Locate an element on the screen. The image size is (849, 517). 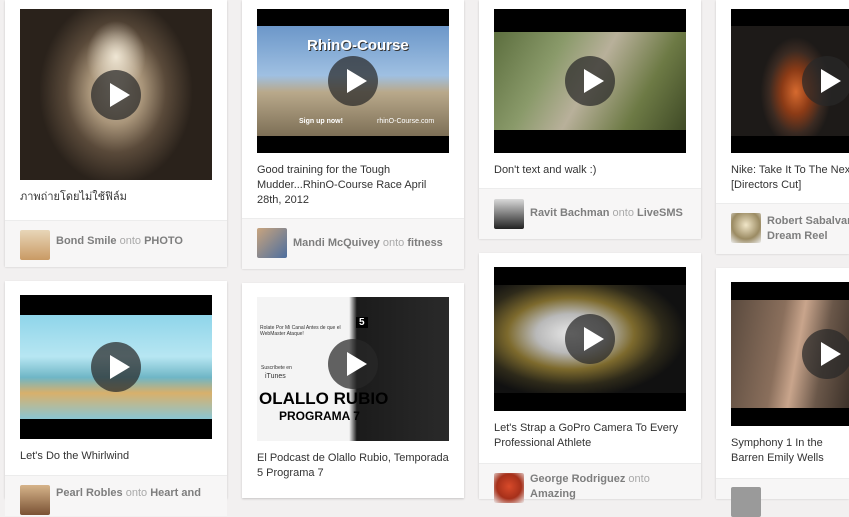
user-name-link: George Rodriguez is located at coordinates (577, 479).